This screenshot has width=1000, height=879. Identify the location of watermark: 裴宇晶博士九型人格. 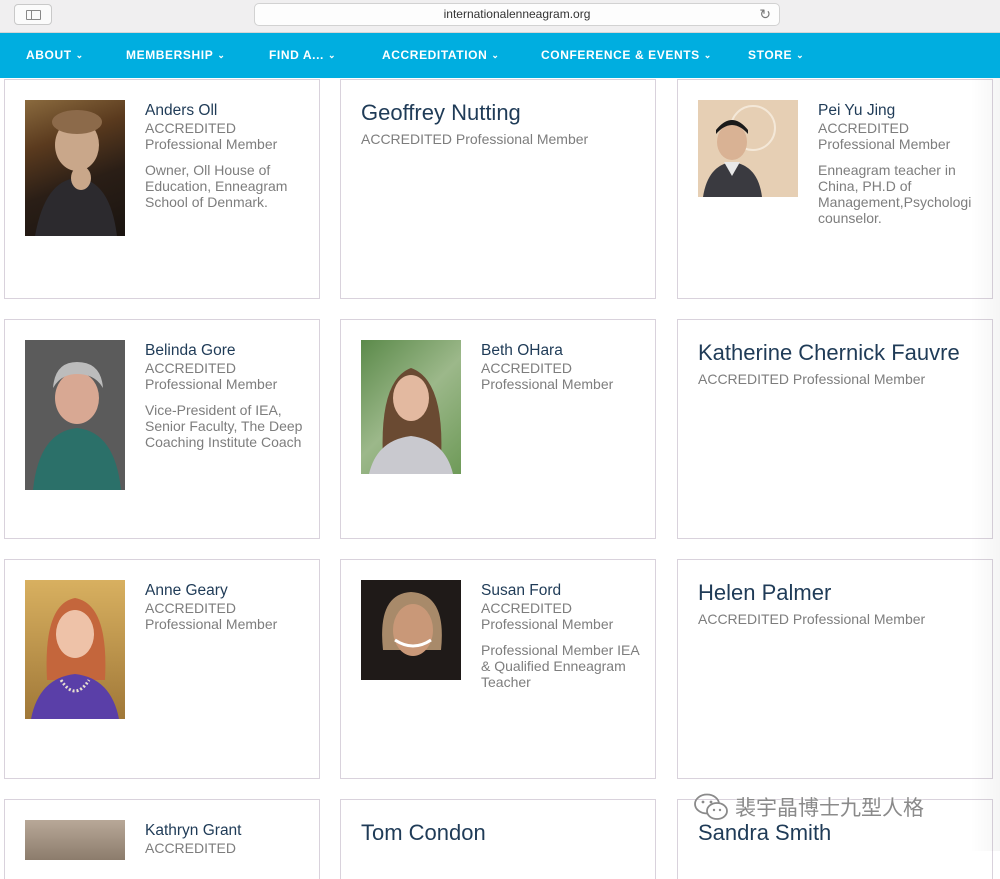
(808, 807).